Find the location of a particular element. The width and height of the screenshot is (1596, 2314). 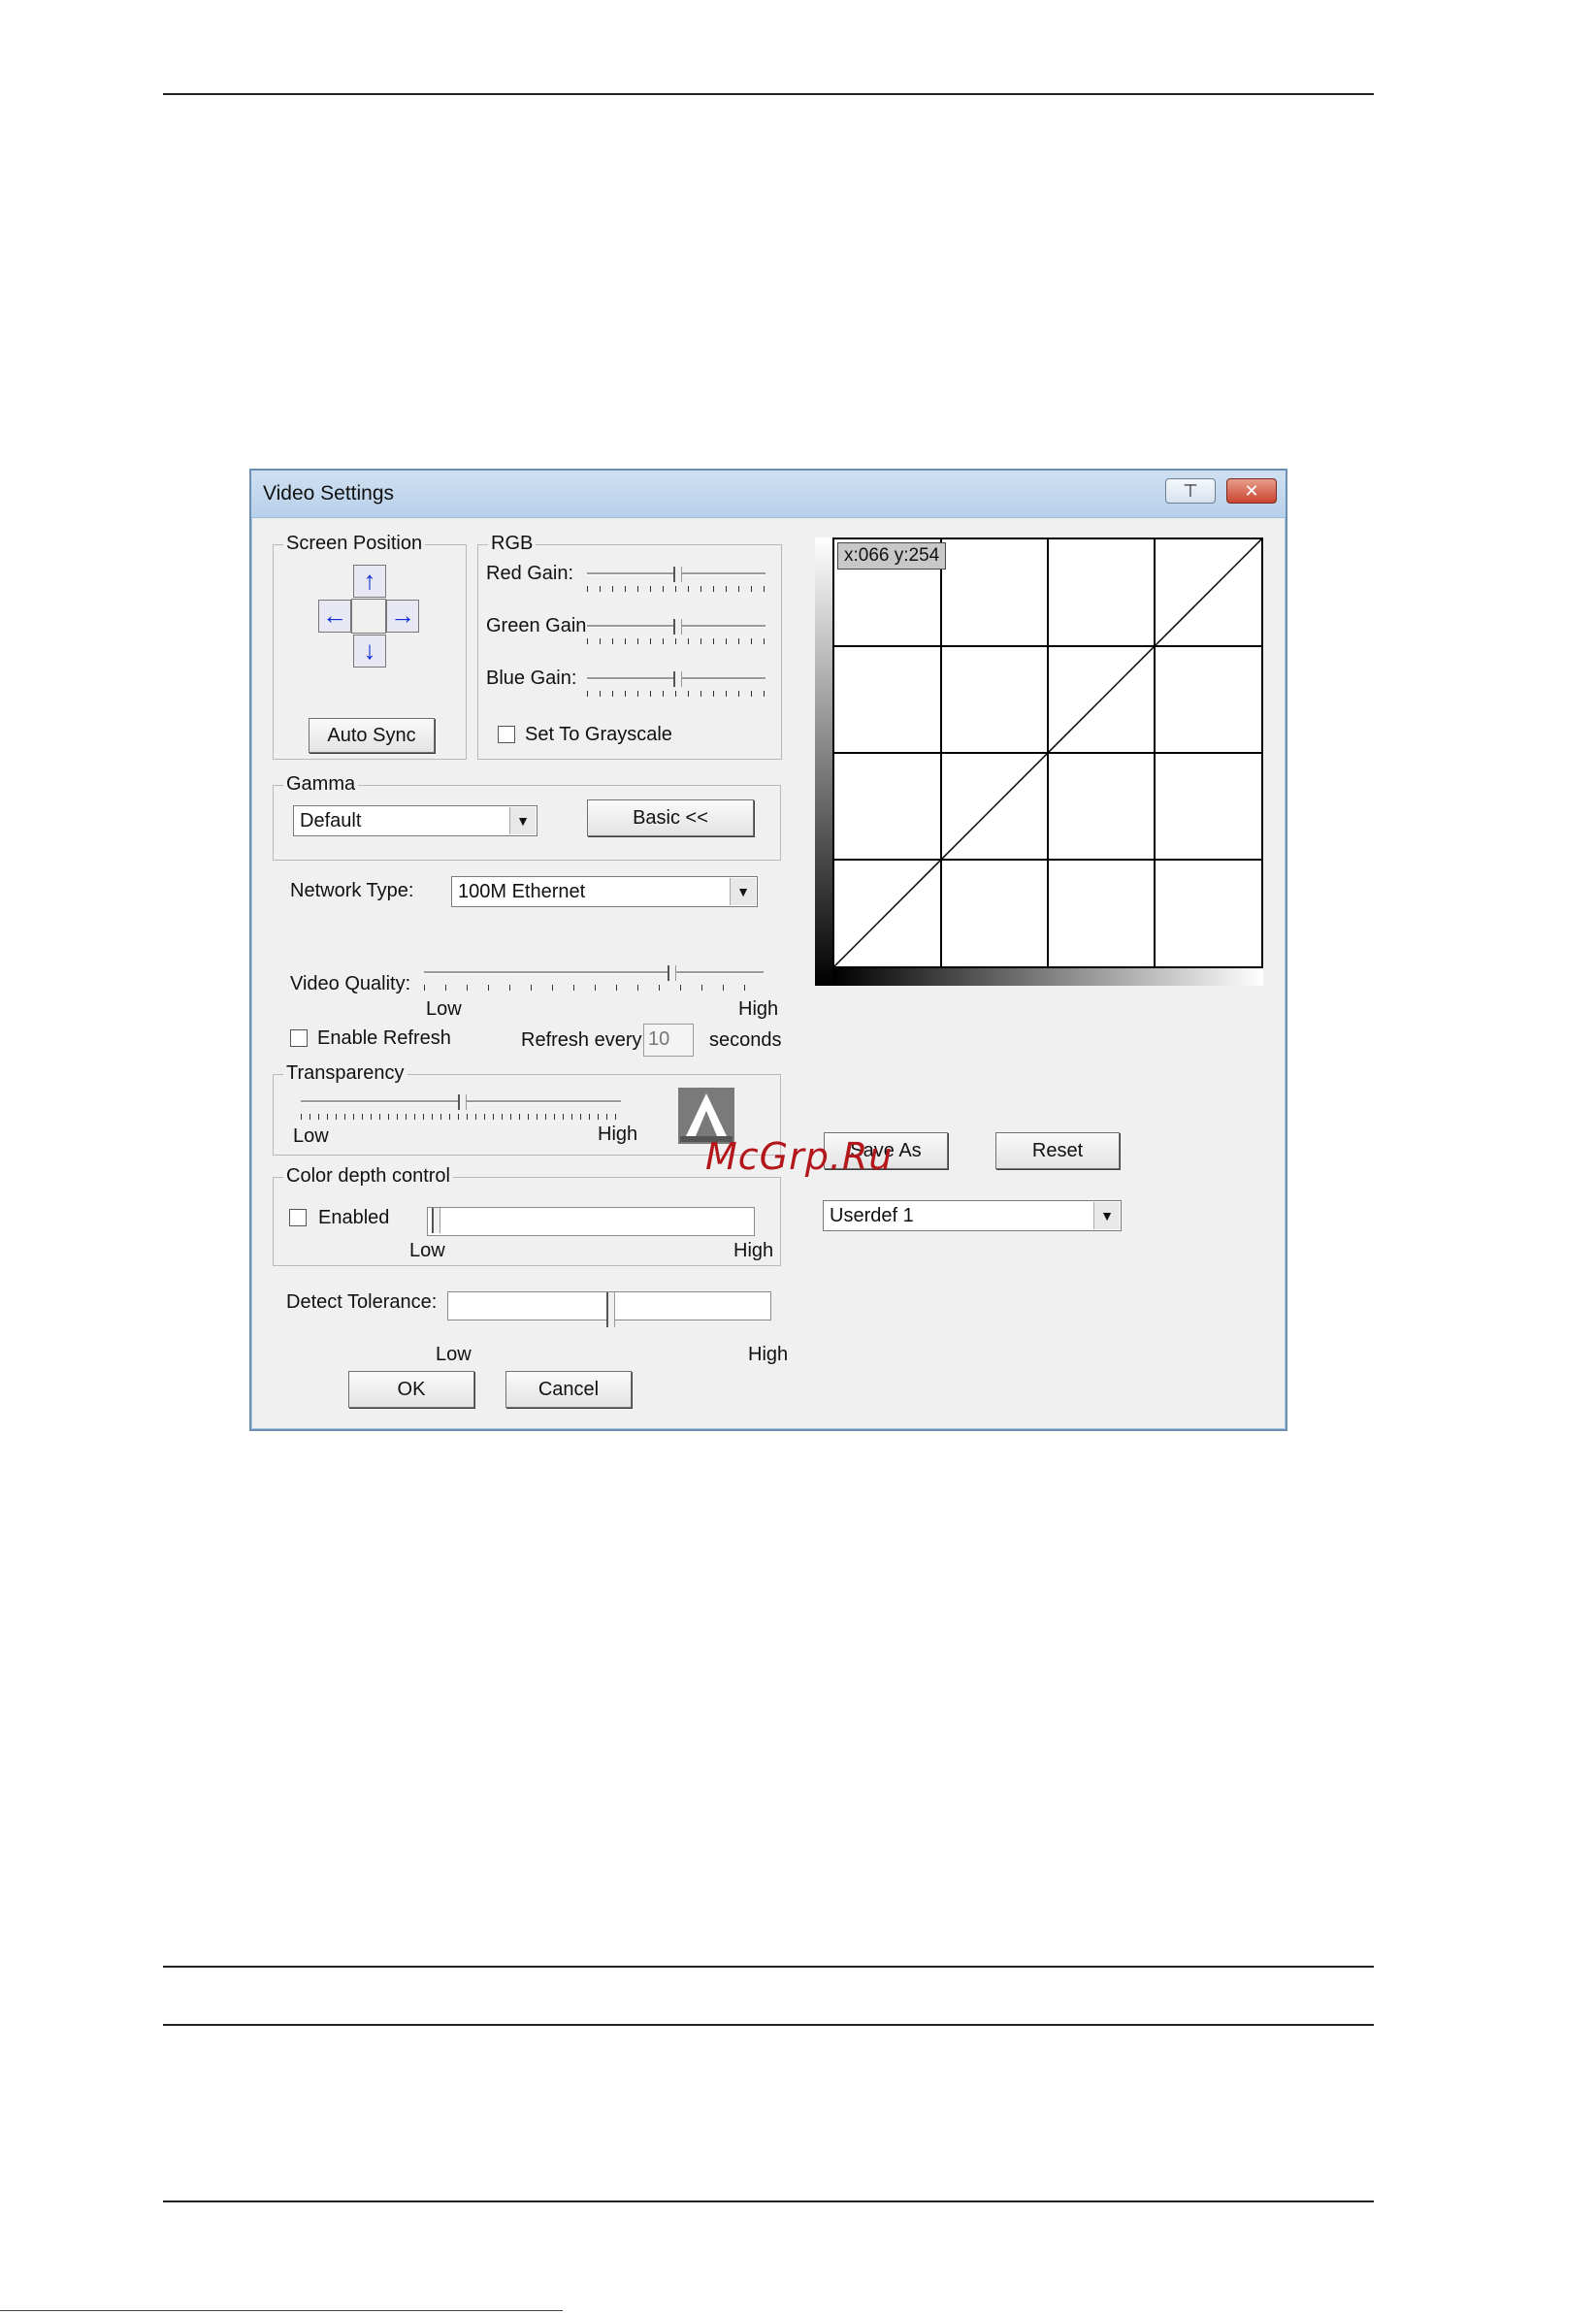

transparency-low: Low is located at coordinates (311, 1136).